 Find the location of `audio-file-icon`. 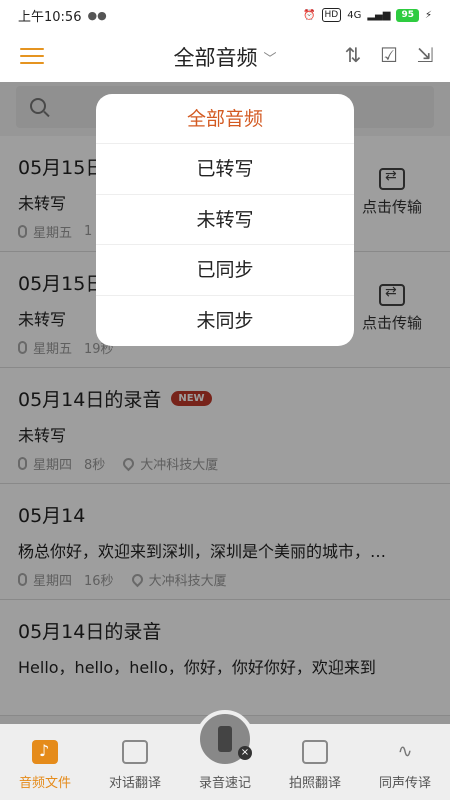

audio-file-icon is located at coordinates (45, 752).